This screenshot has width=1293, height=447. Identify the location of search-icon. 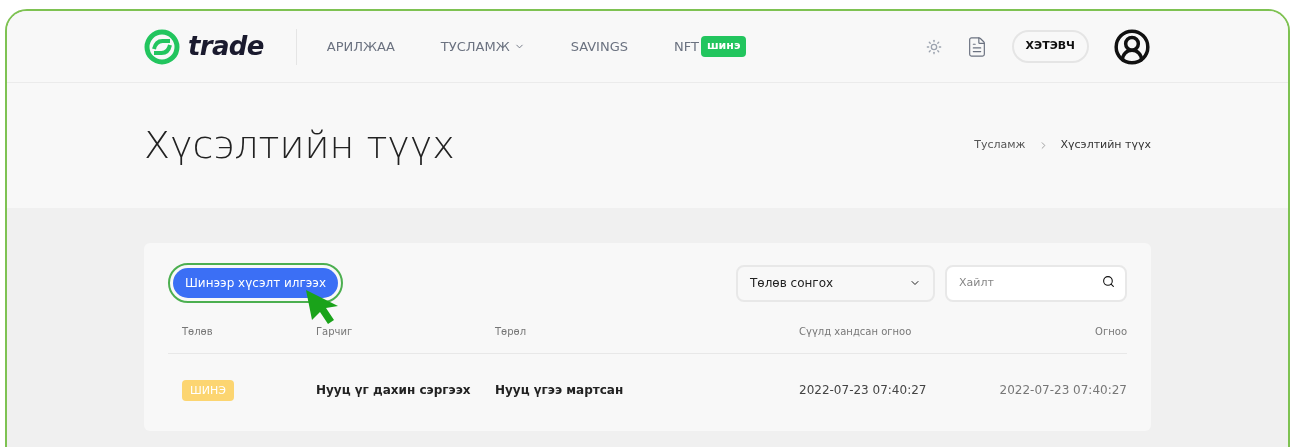
(1108, 281).